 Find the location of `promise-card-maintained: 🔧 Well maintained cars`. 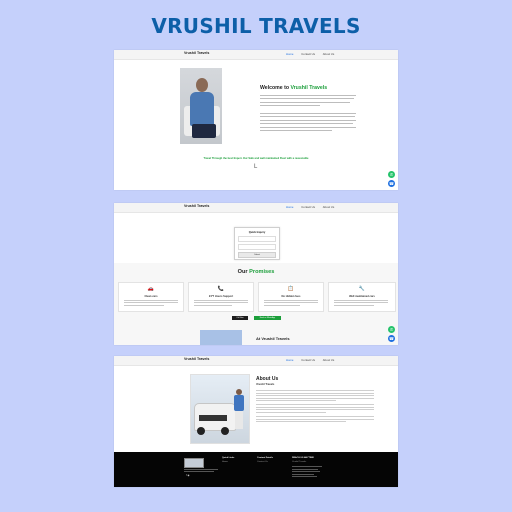

promise-card-maintained: 🔧 Well maintained cars is located at coordinates (362, 297).